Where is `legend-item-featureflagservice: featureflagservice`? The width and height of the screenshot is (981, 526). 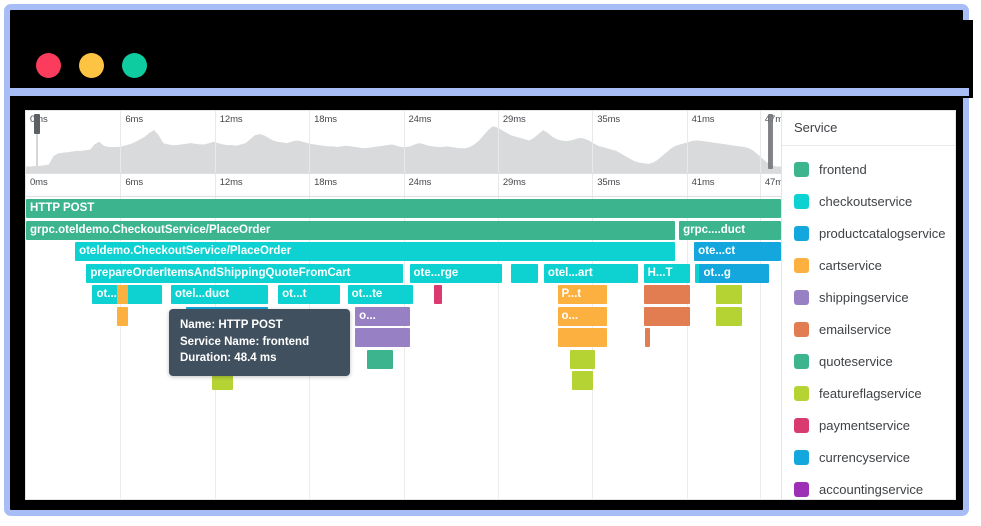 legend-item-featureflagservice: featureflagservice is located at coordinates (868, 393).